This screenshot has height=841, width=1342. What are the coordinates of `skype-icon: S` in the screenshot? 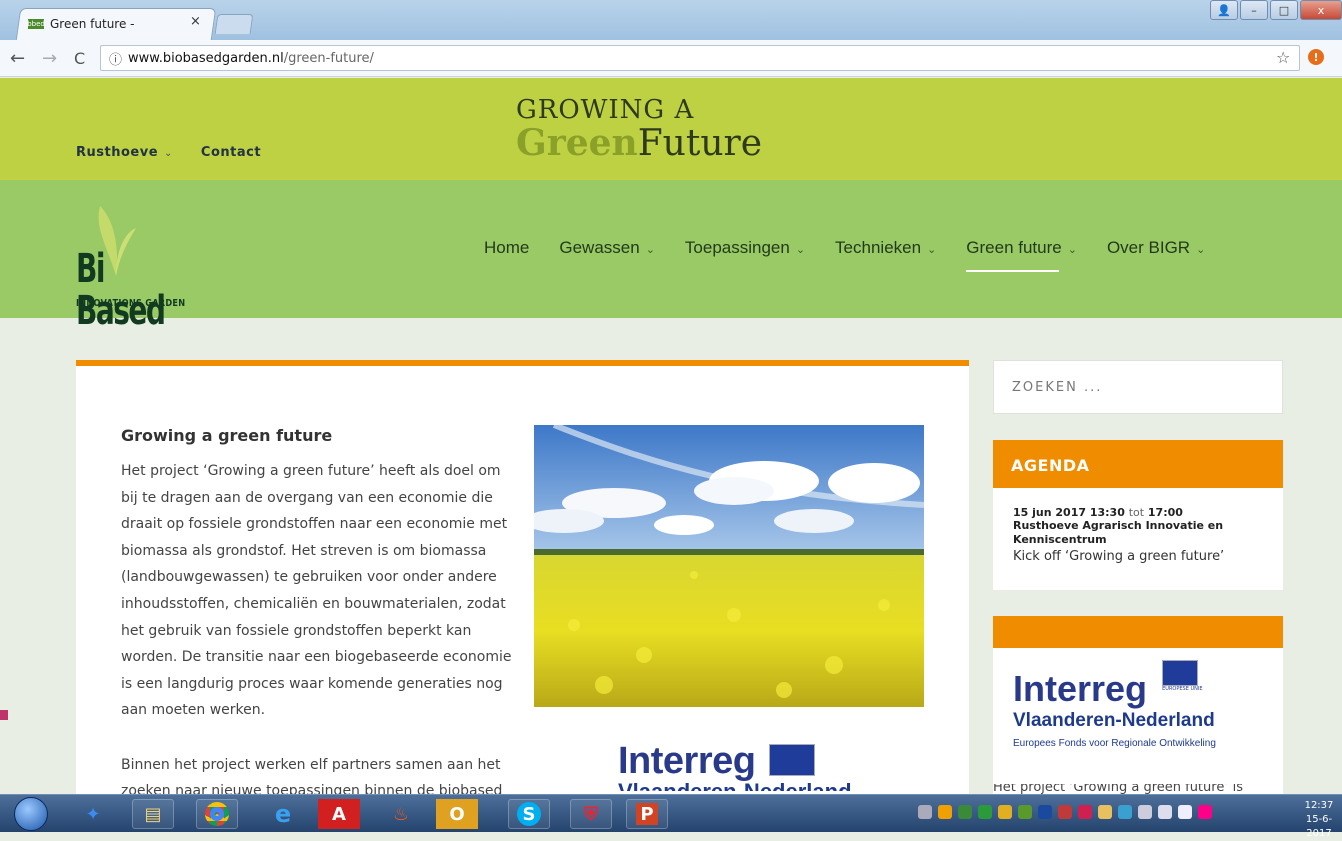 It's located at (529, 814).